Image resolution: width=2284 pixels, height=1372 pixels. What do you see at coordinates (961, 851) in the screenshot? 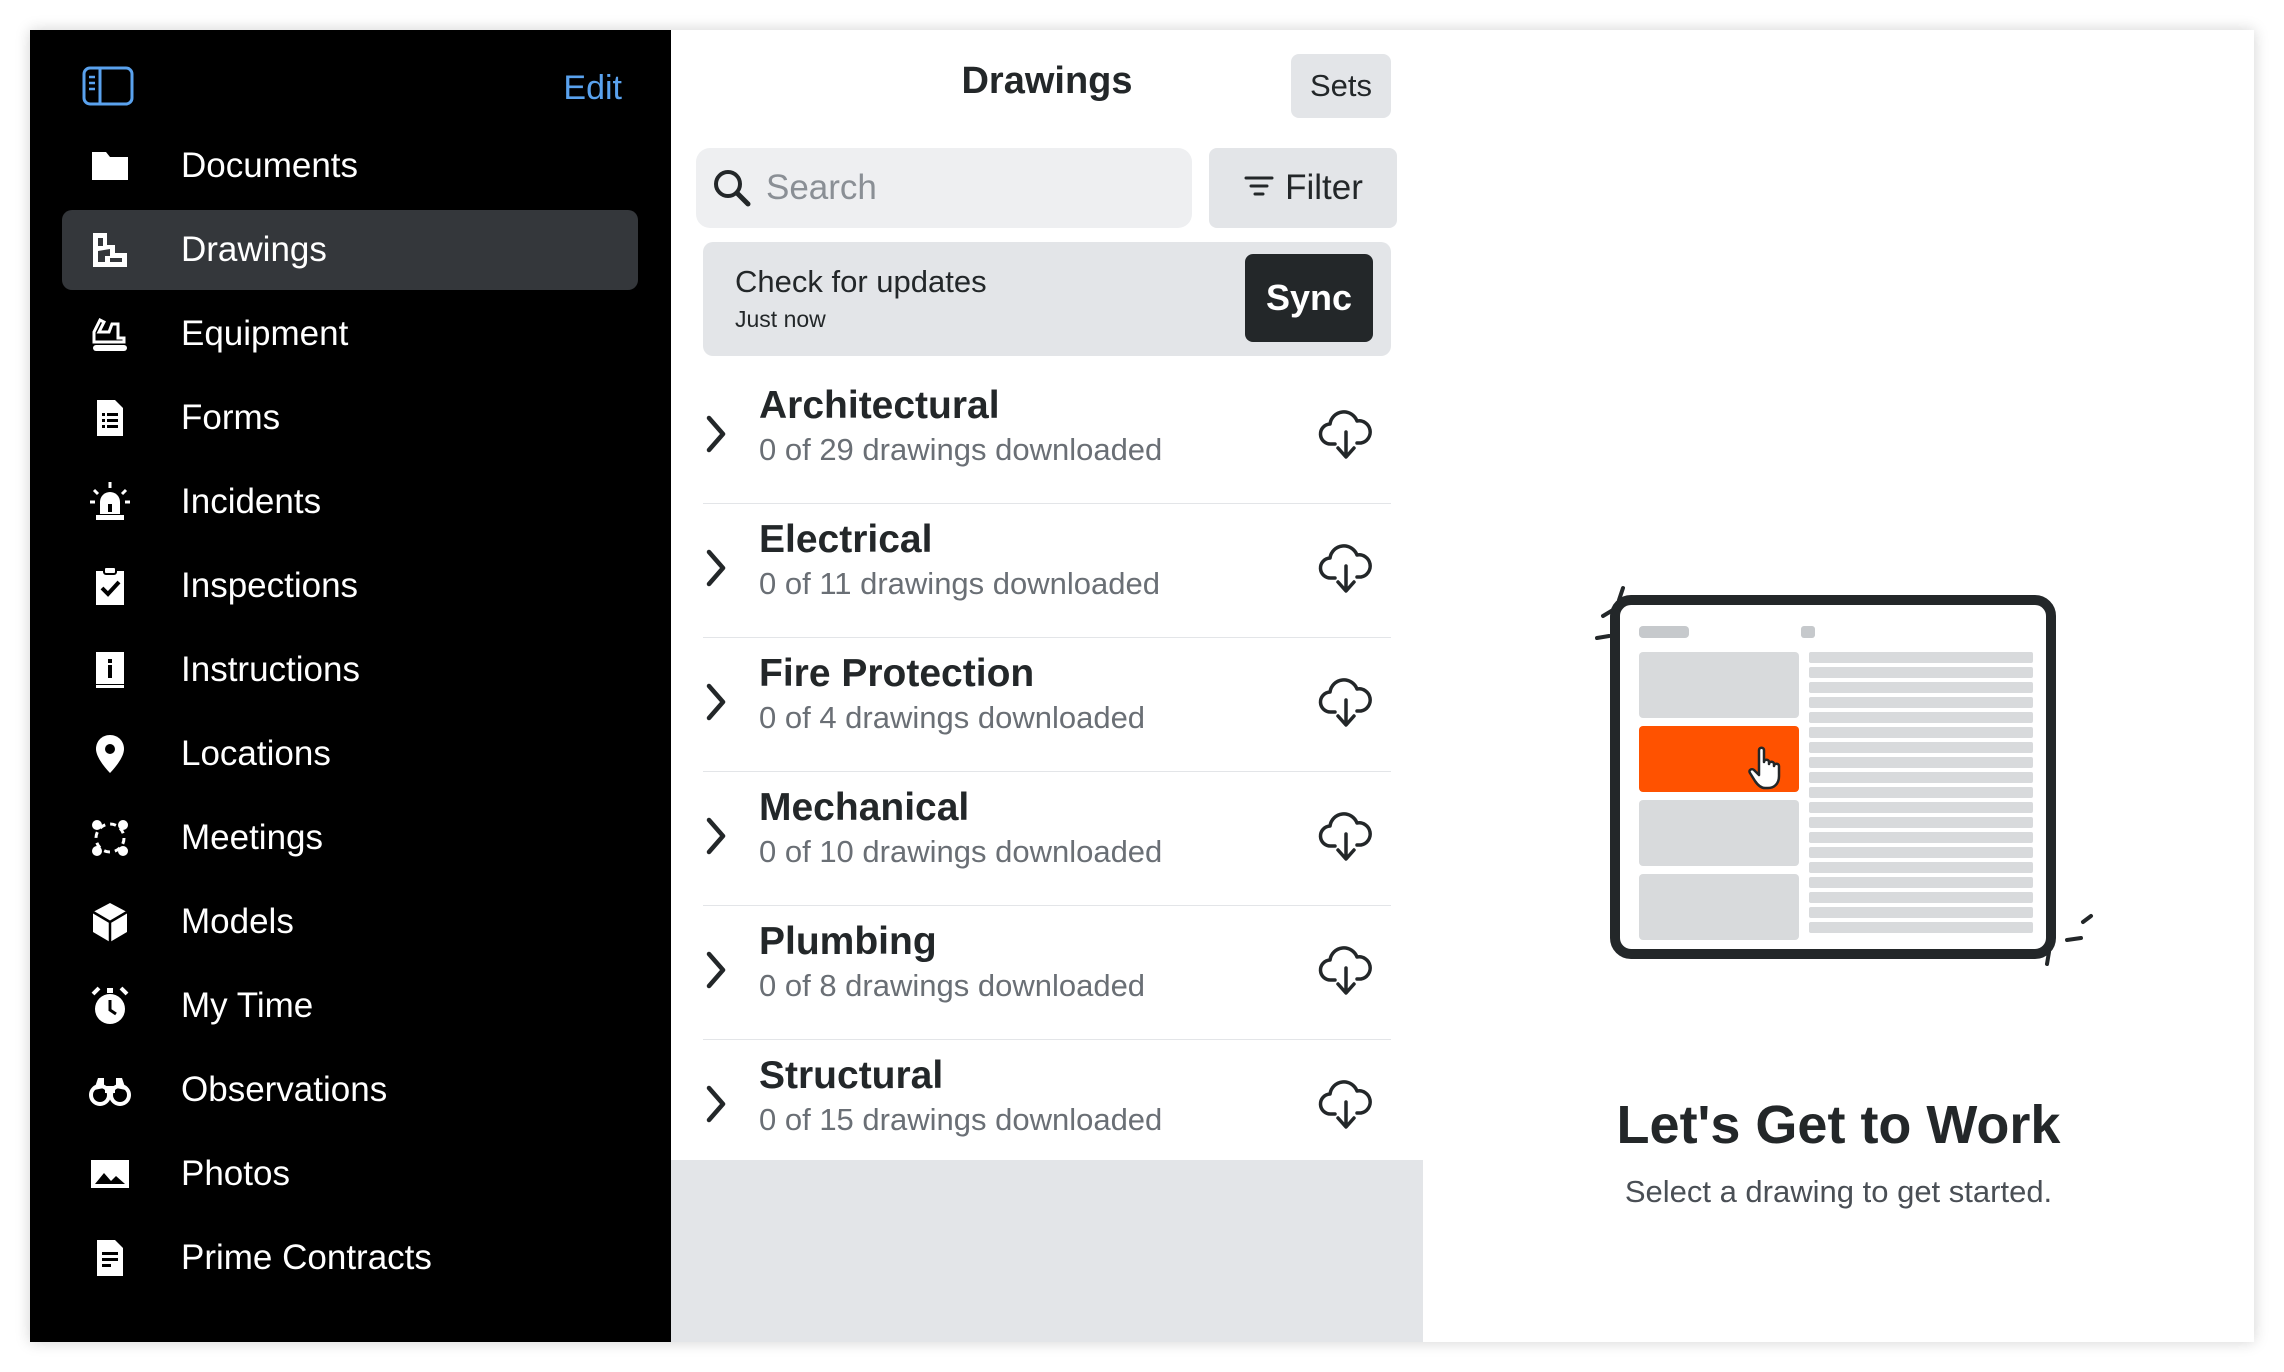
I see `download-status: 0 of 10 drawings downloaded` at bounding box center [961, 851].